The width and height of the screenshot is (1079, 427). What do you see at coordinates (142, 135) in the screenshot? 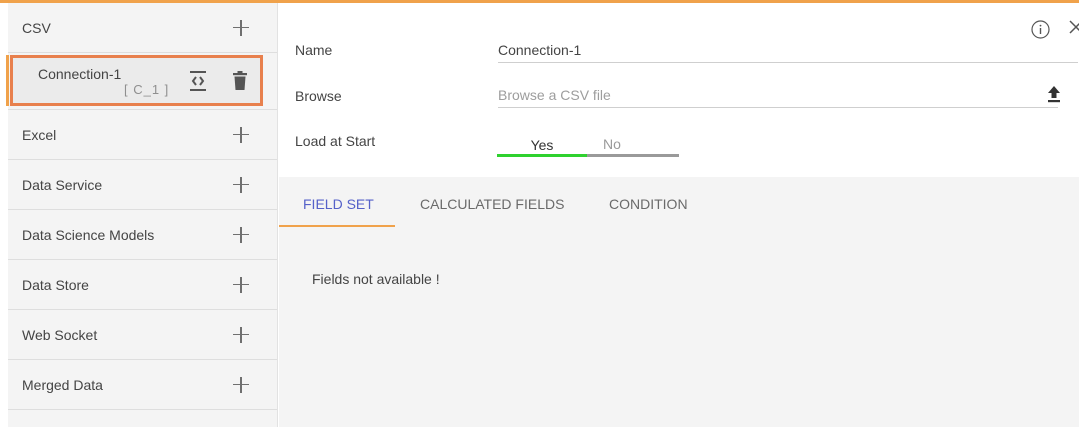
I see `sidebar-item-excel: Excel` at bounding box center [142, 135].